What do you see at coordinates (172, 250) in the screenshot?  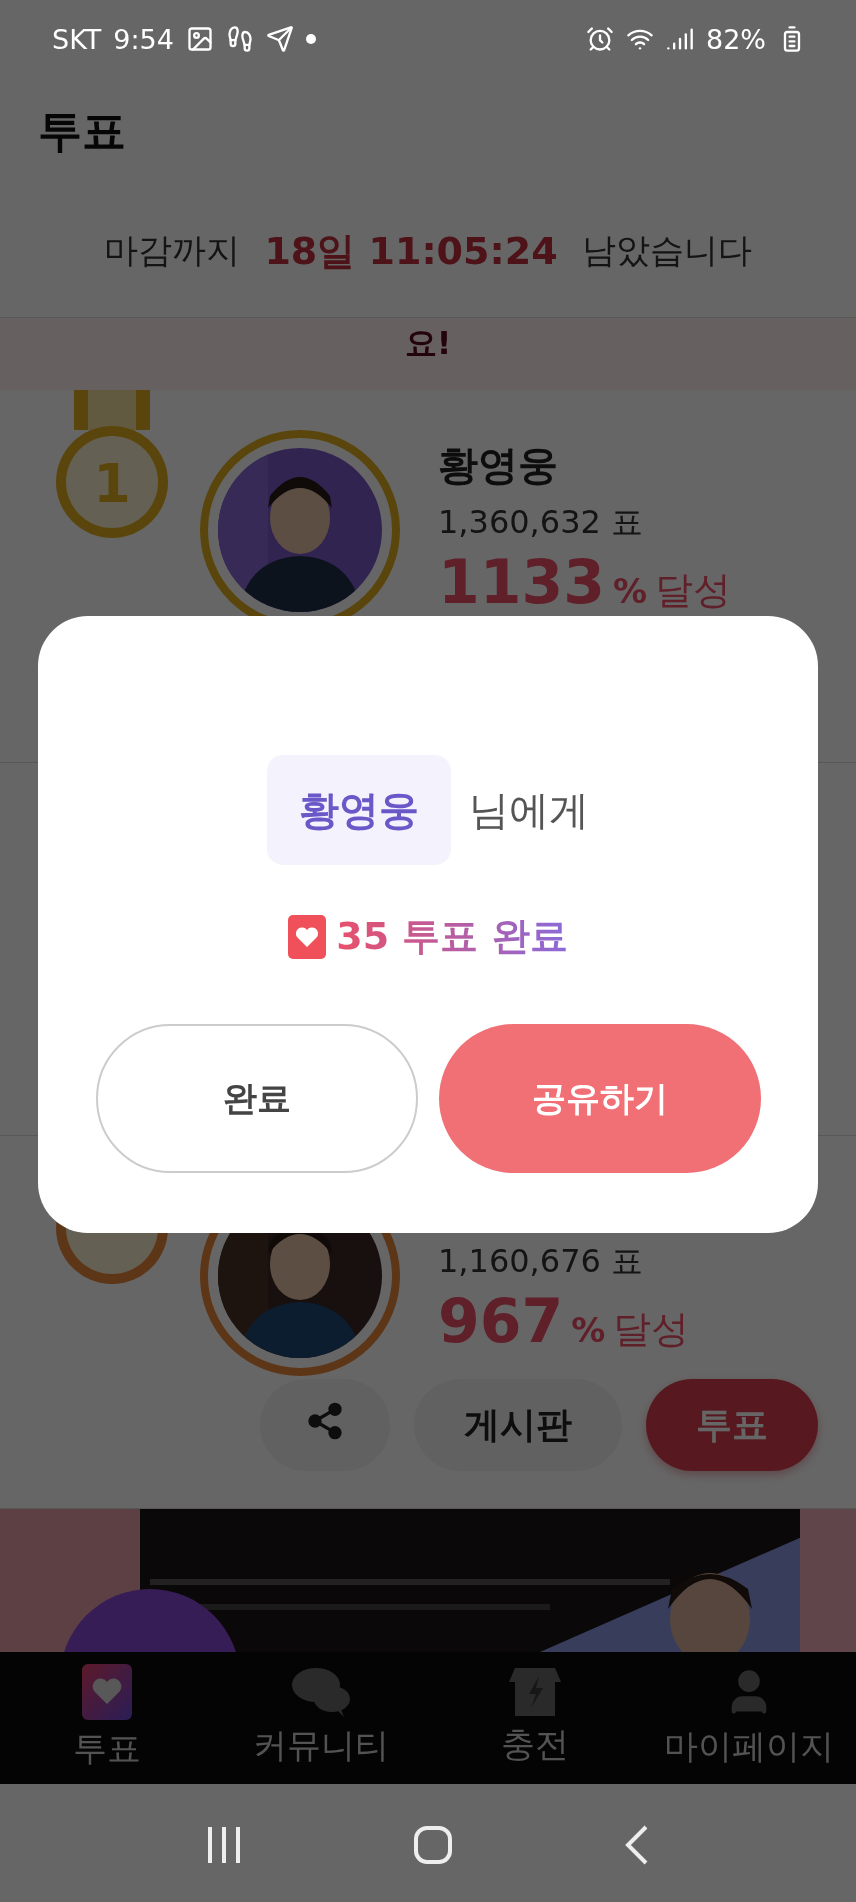 I see `countdown-prefix: 마감까지` at bounding box center [172, 250].